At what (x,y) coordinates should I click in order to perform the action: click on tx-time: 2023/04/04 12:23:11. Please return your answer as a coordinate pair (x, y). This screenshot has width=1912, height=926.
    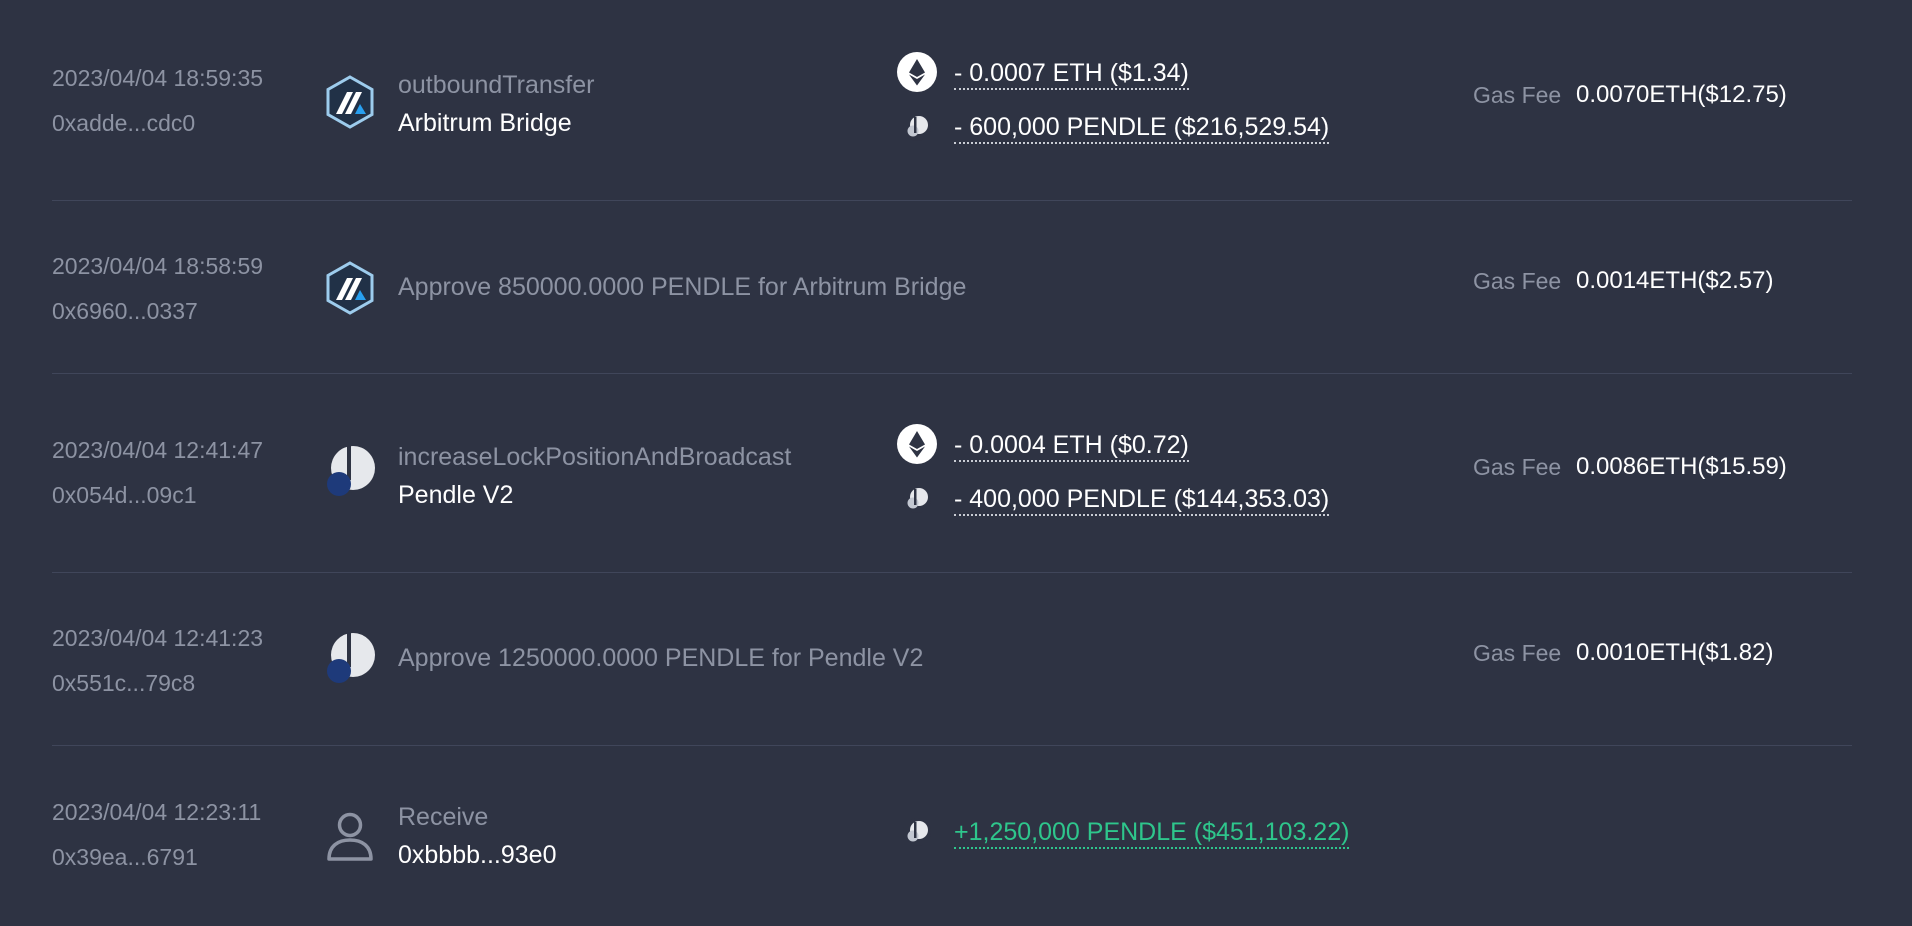
    Looking at the image, I should click on (157, 812).